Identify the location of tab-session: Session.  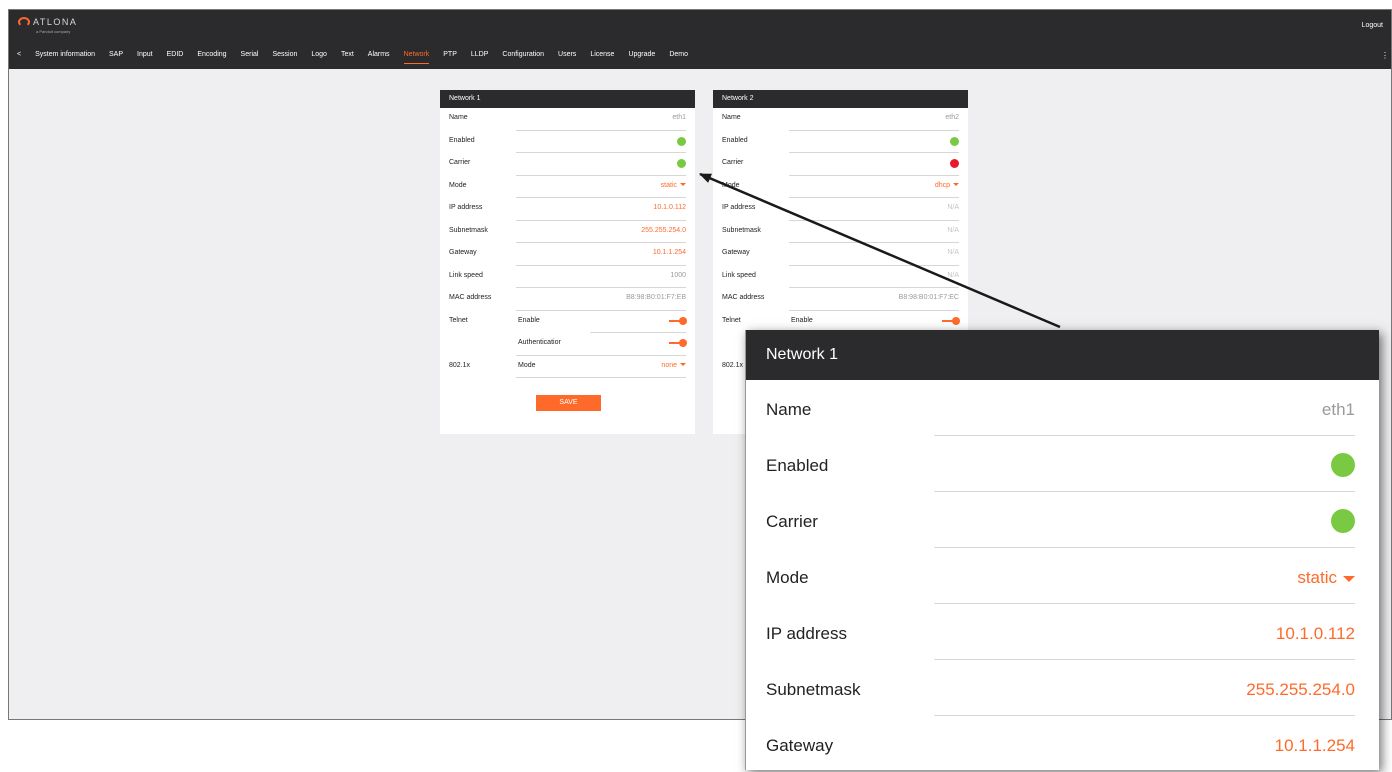
(284, 54).